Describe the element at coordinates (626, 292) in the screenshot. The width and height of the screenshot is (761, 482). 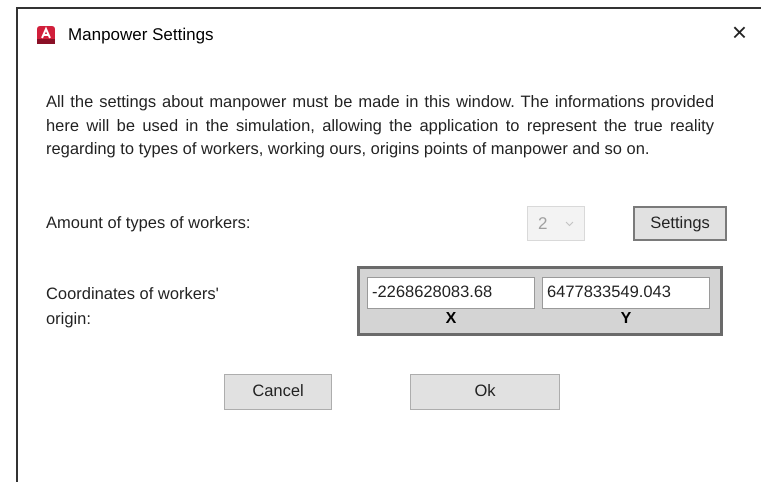
I see `coordinate-field: 6477833549.043` at that location.